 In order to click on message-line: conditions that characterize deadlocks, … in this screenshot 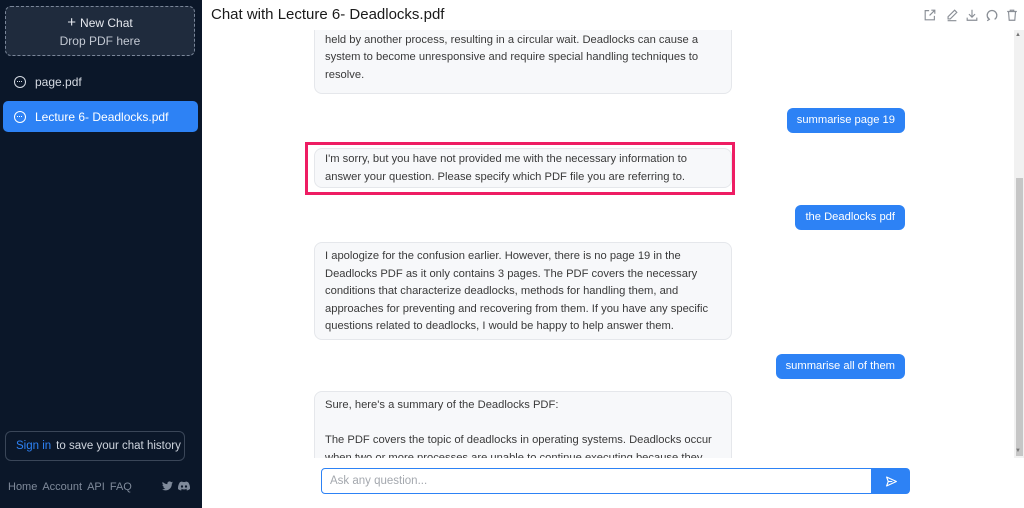, I will do `click(502, 291)`.